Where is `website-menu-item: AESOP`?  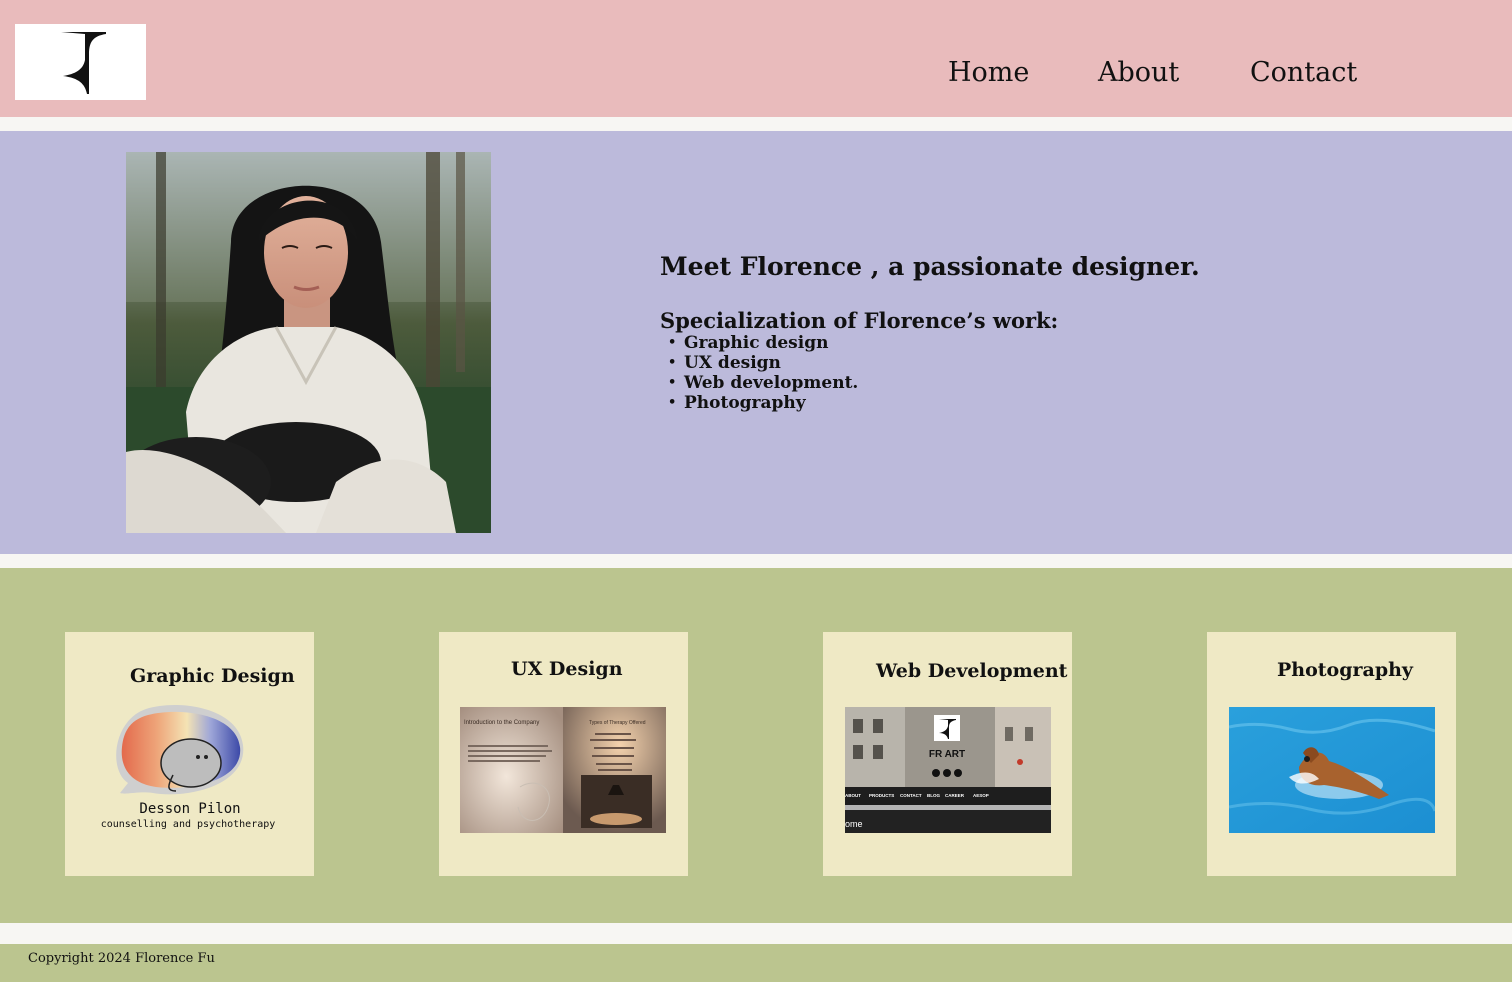 website-menu-item: AESOP is located at coordinates (981, 795).